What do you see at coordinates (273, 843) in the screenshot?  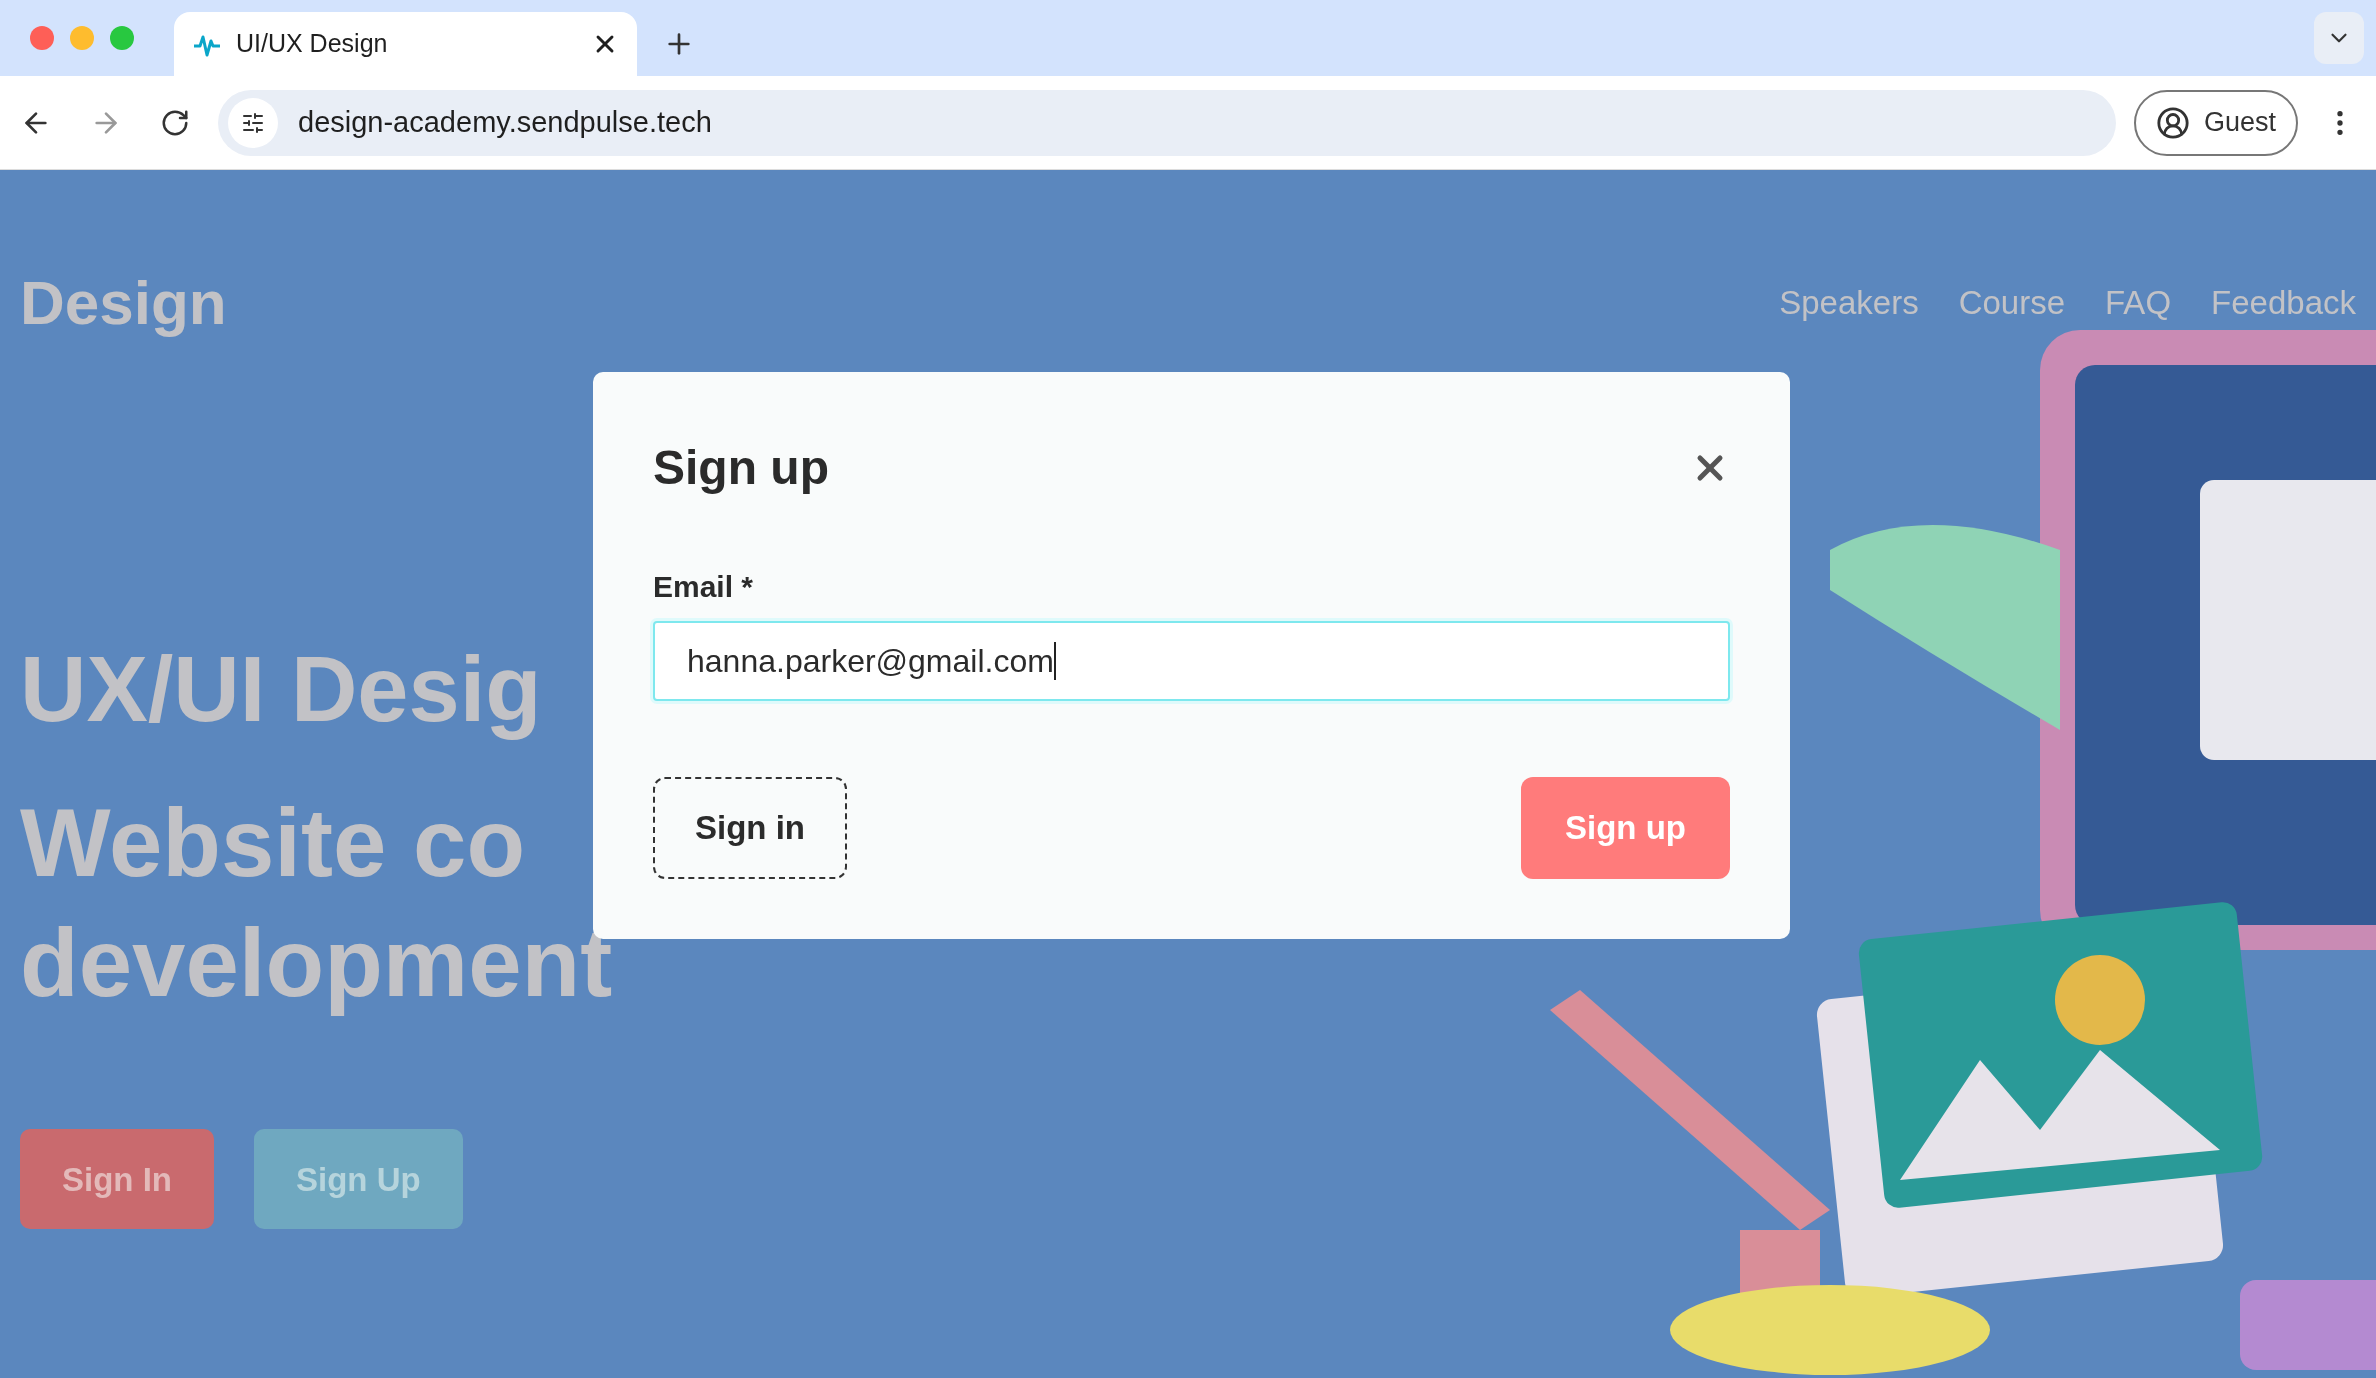 I see `hero-heading: Website co` at bounding box center [273, 843].